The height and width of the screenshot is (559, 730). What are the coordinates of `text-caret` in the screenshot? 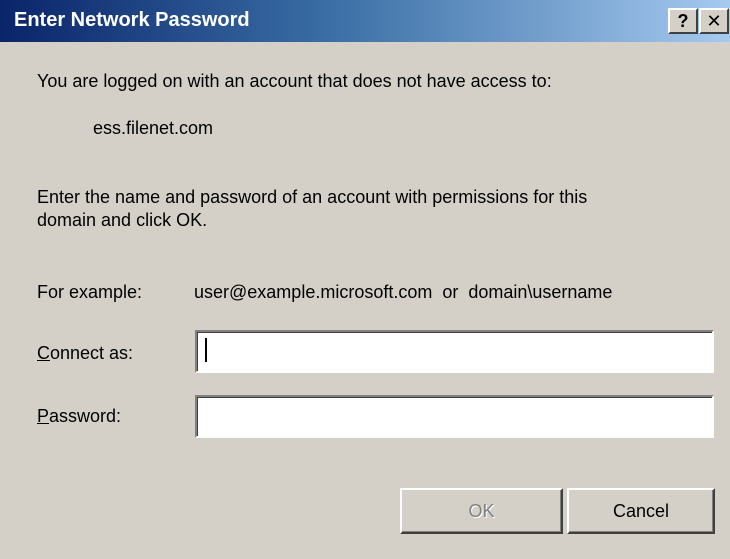 It's located at (206, 350).